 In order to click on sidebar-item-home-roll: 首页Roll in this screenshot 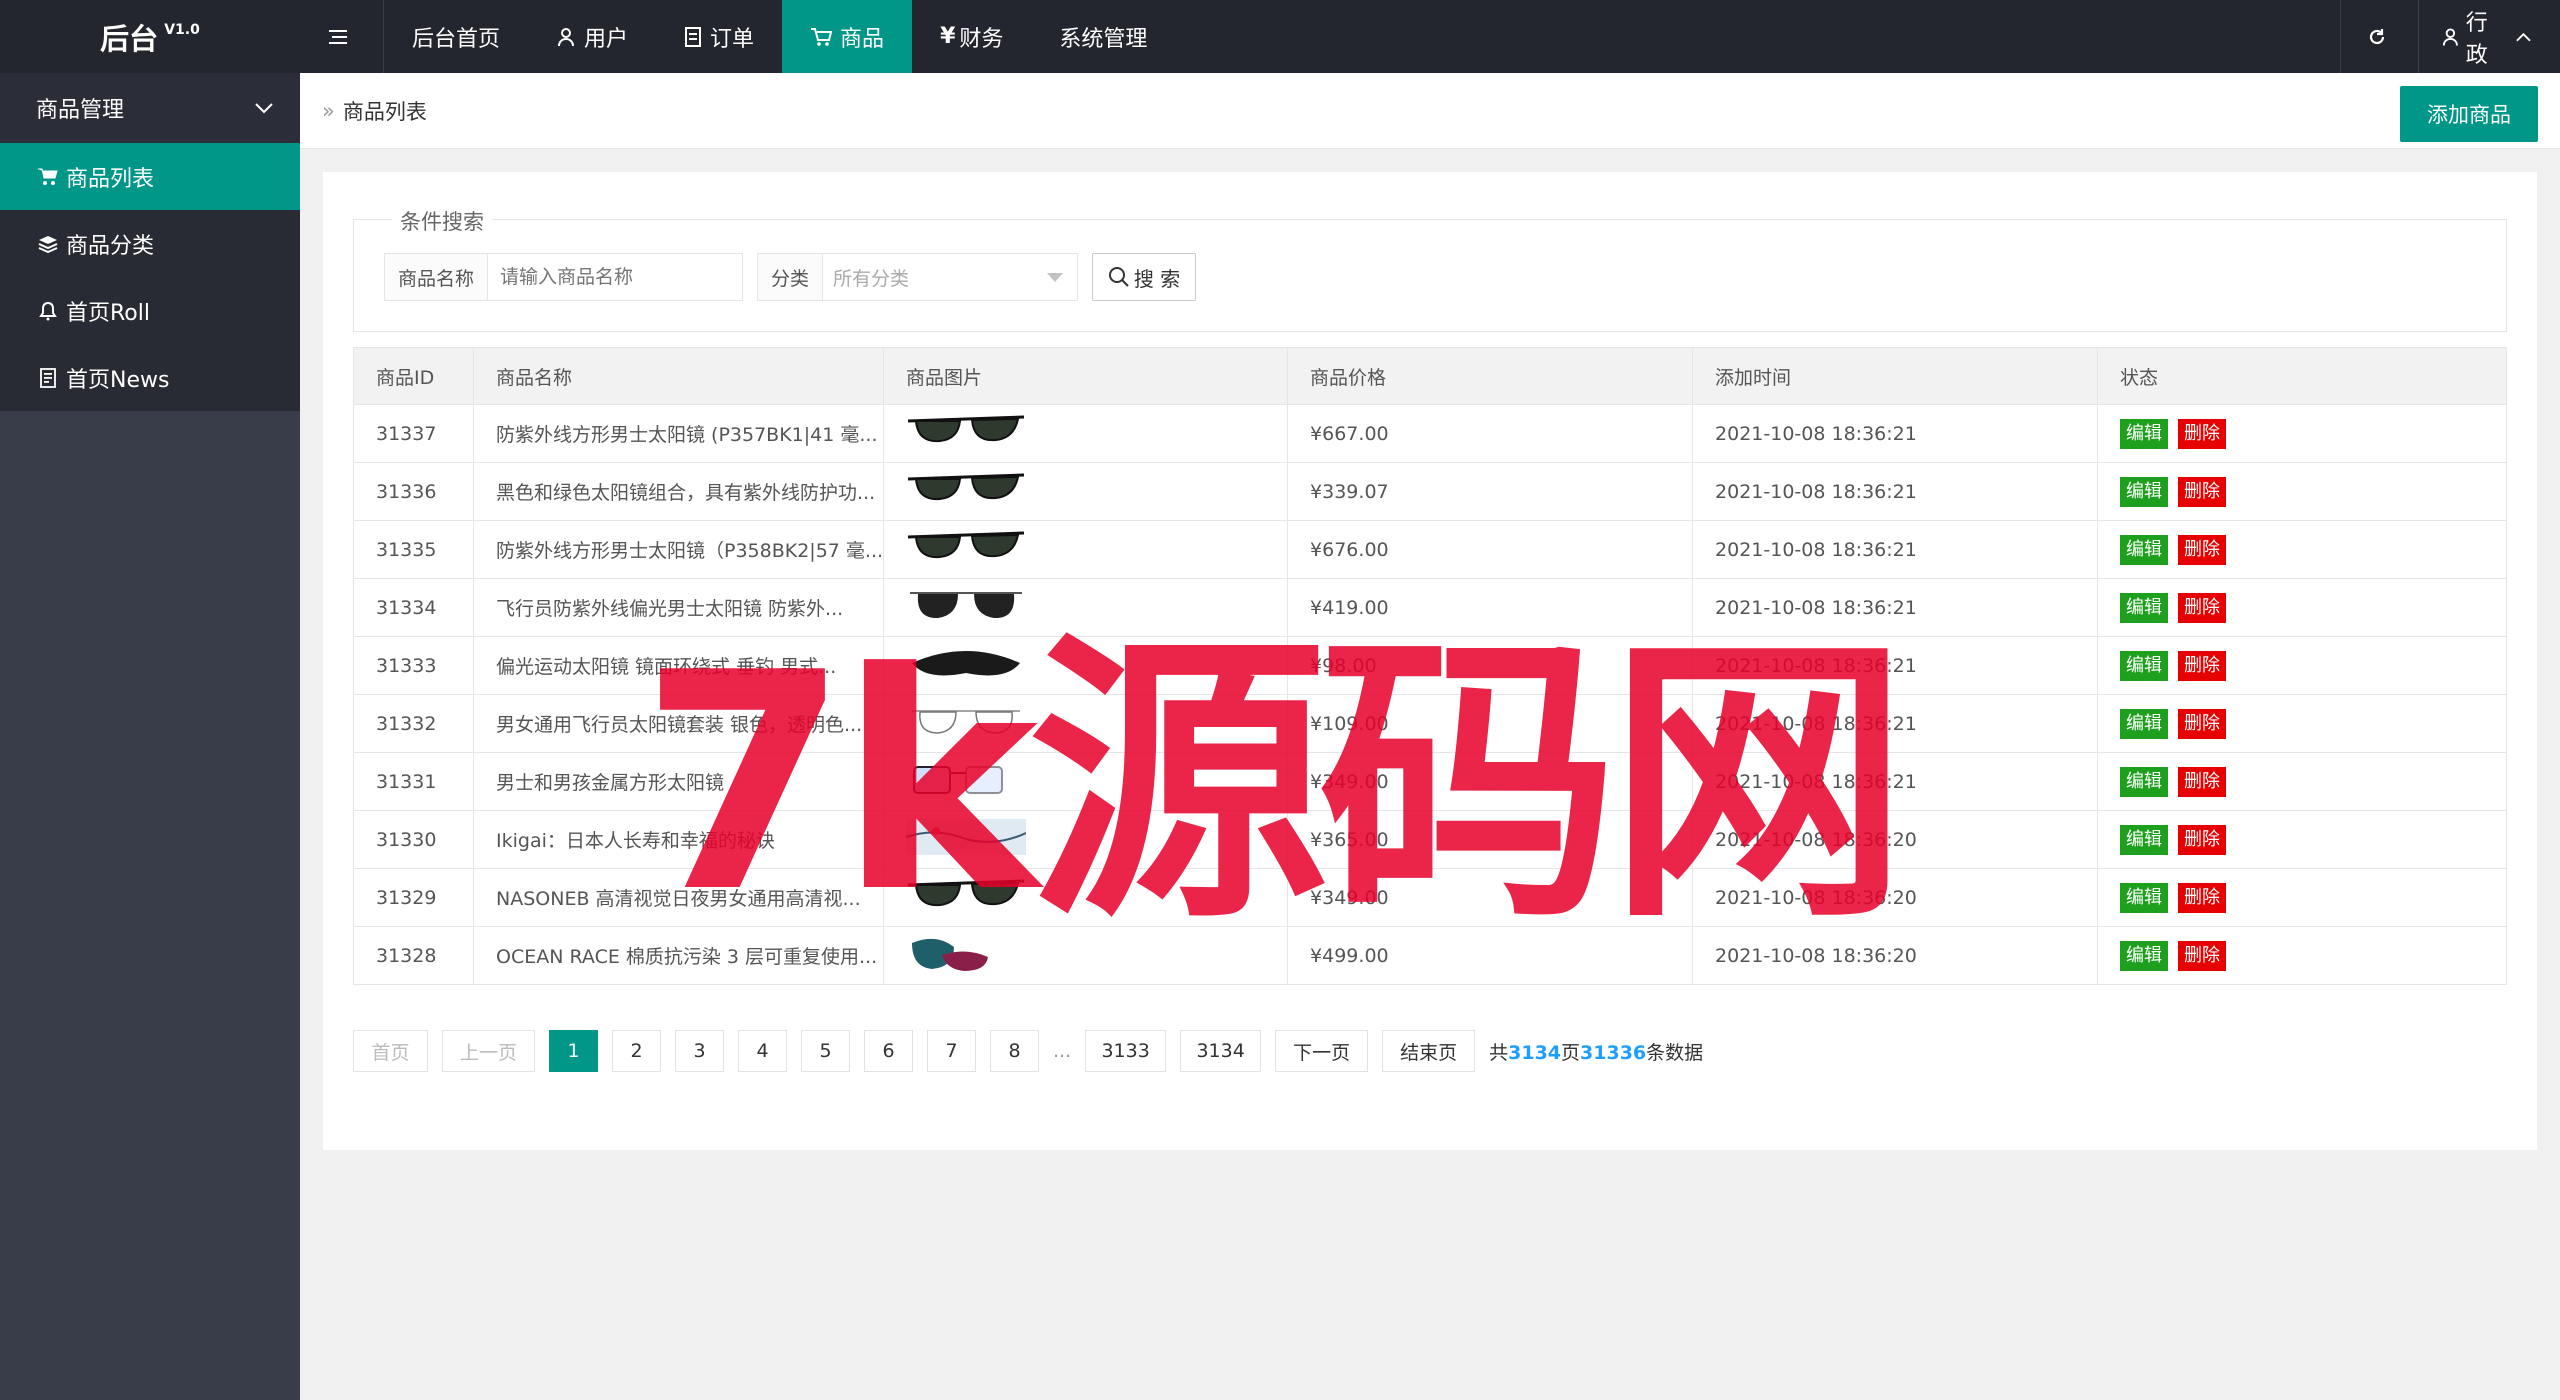, I will do `click(150, 310)`.